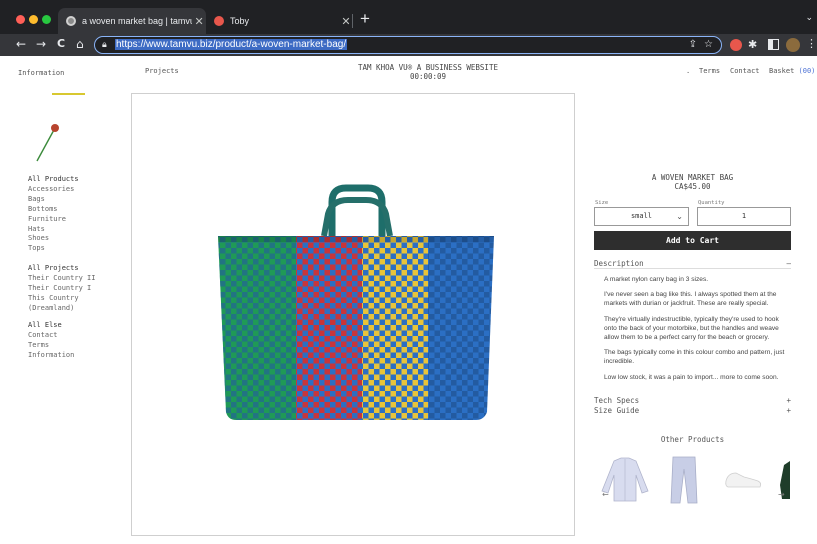 The image size is (817, 544). I want to click on sidebar-projects-title: All Projects, so click(61, 269).